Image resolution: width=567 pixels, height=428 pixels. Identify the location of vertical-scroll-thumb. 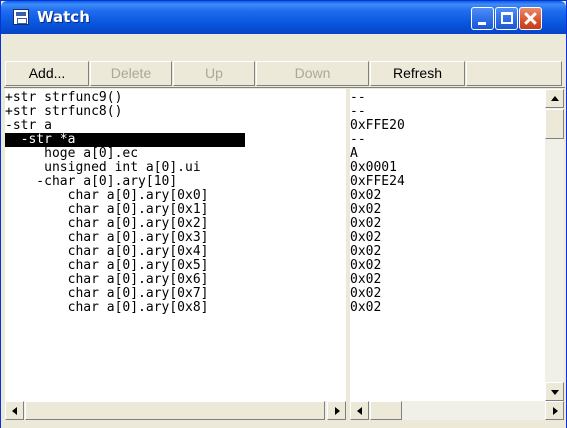
(554, 124).